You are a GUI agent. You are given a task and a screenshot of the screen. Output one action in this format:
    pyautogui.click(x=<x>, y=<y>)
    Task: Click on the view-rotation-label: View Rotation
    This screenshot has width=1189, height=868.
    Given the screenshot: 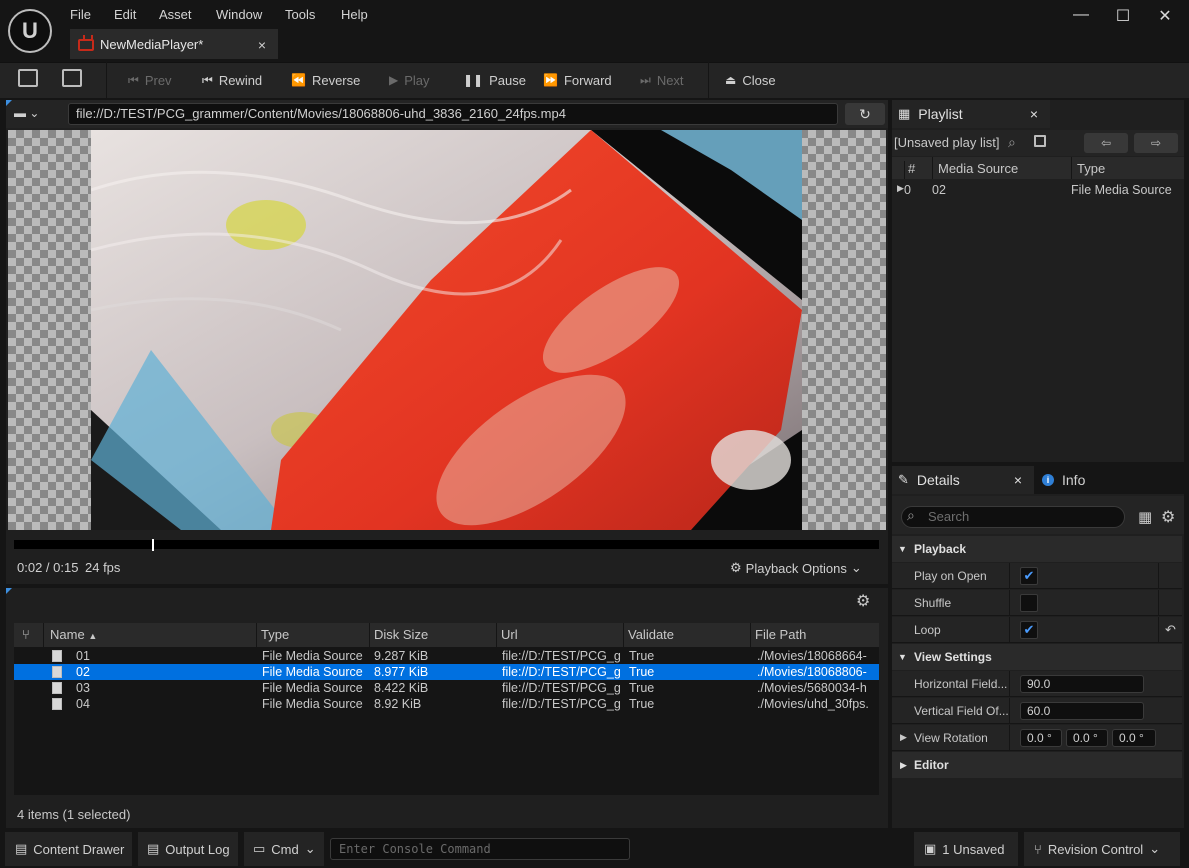 What is the action you would take?
    pyautogui.click(x=951, y=738)
    